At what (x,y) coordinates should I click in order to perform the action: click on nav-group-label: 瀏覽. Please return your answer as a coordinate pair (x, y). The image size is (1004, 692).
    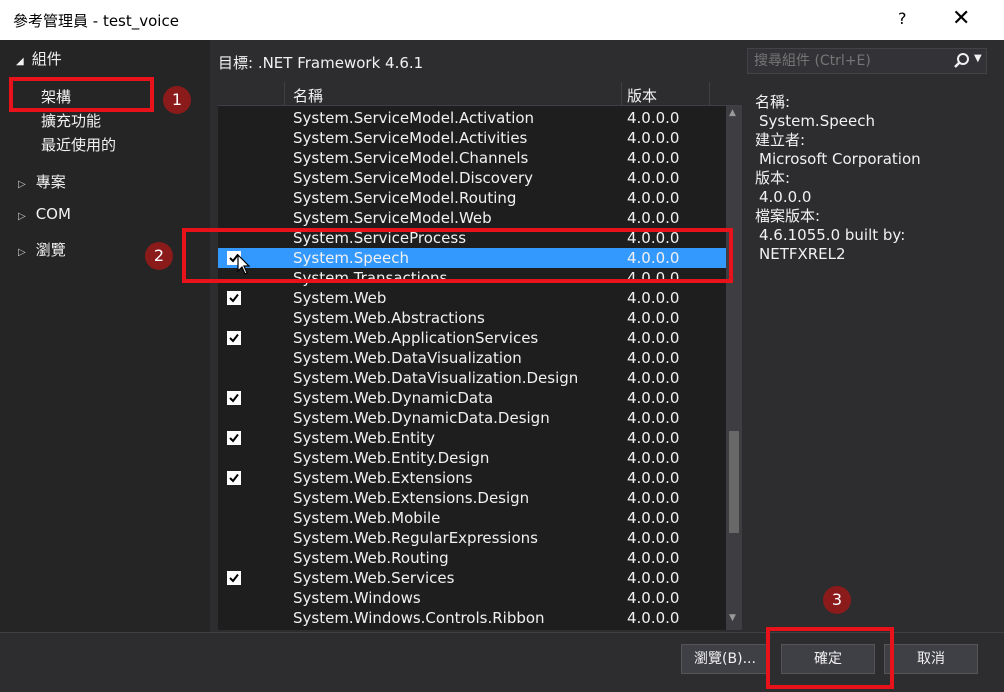
    Looking at the image, I should click on (50, 250).